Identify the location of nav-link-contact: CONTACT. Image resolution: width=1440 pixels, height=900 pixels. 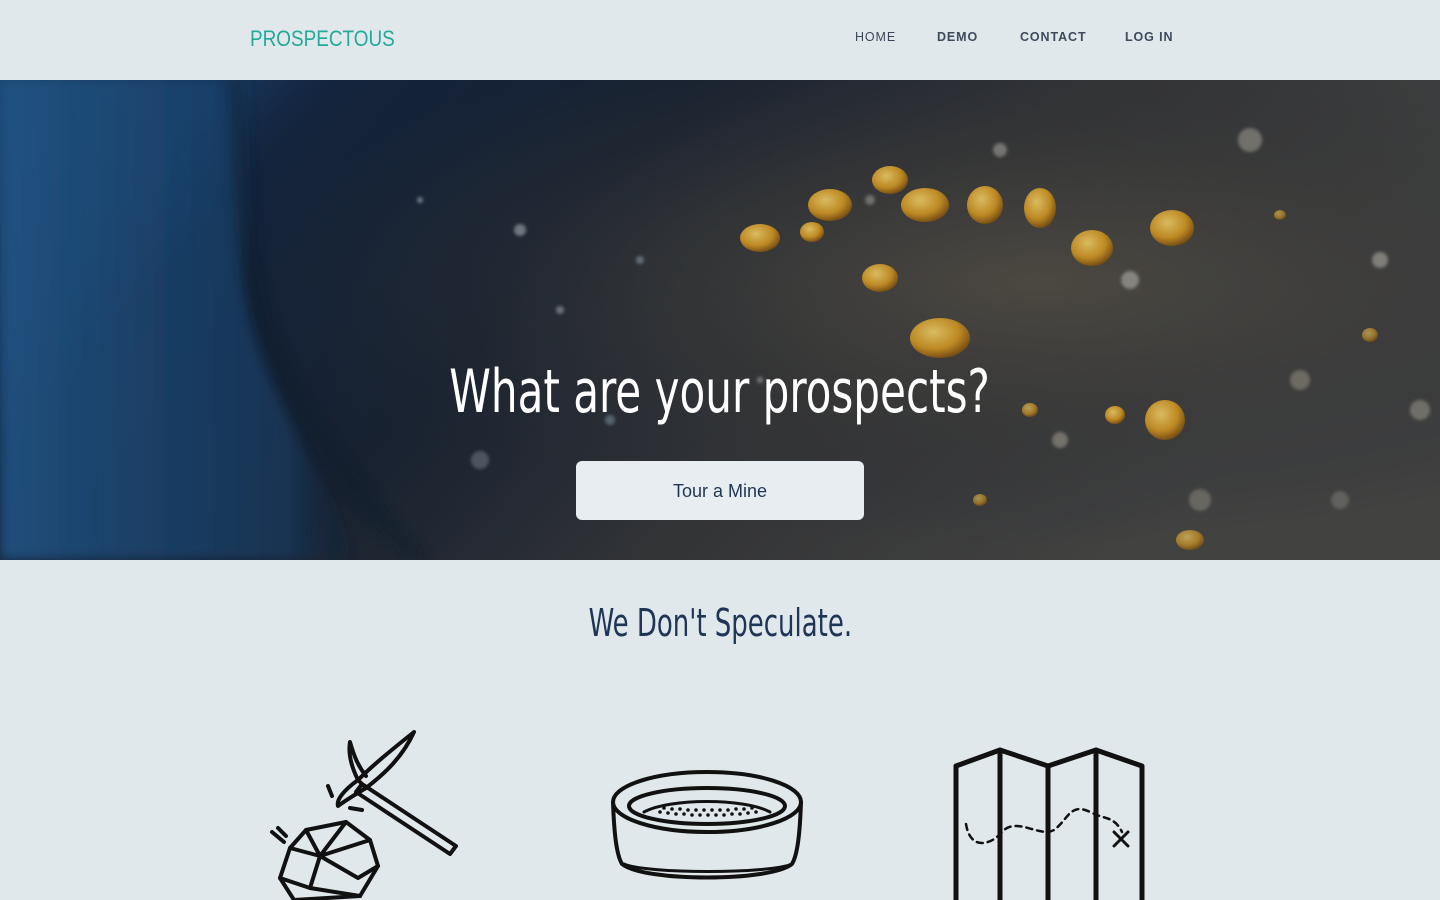
(1053, 37).